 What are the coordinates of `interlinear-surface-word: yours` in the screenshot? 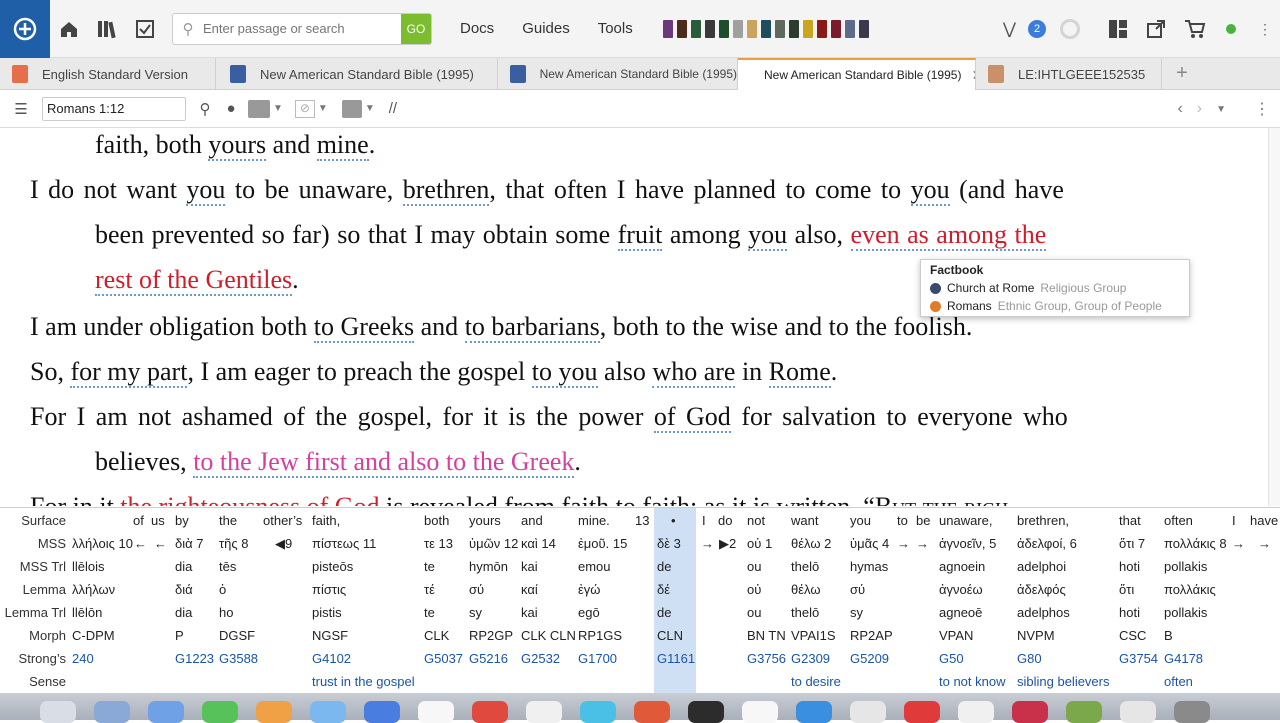 It's located at (485, 520).